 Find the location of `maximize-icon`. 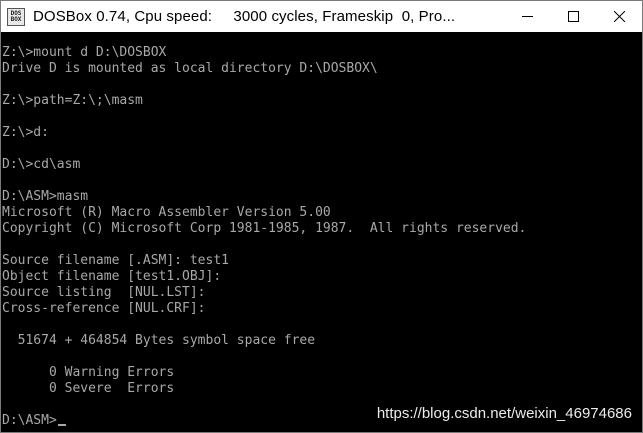

maximize-icon is located at coordinates (573, 16).